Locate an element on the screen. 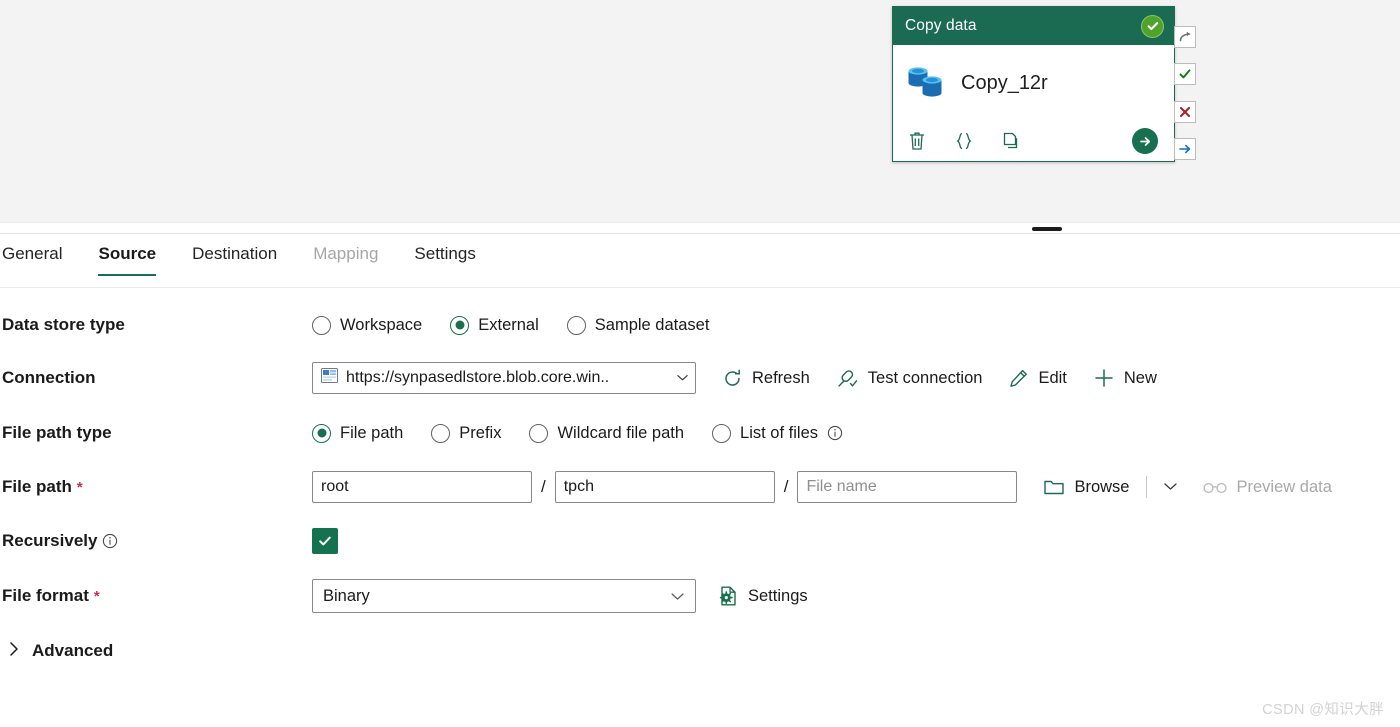  radio-file-path: File path is located at coordinates (358, 433).